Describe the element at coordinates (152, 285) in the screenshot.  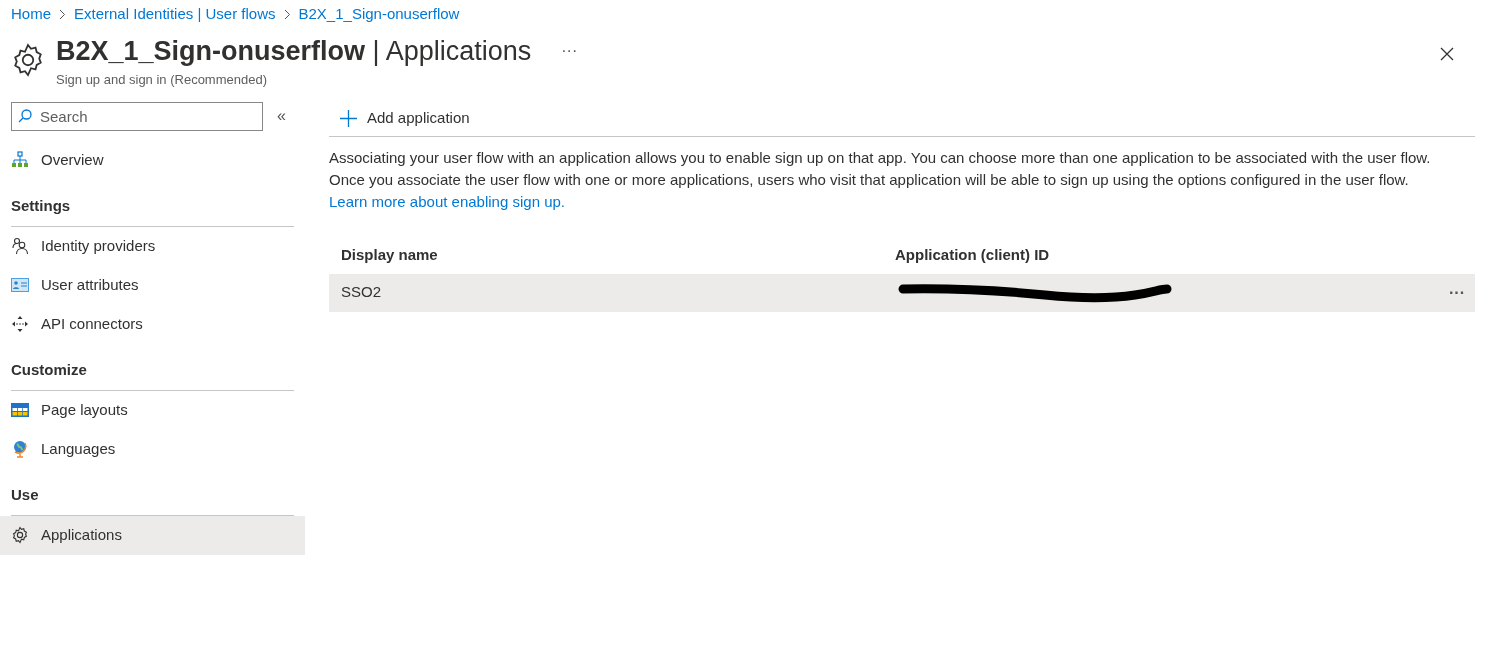
I see `nav-item: User attributes` at that location.